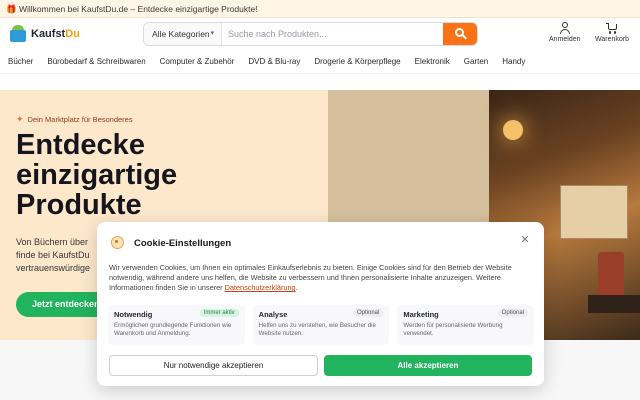 Image resolution: width=640 pixels, height=400 pixels. Describe the element at coordinates (460, 34) in the screenshot. I see `search-button` at that location.